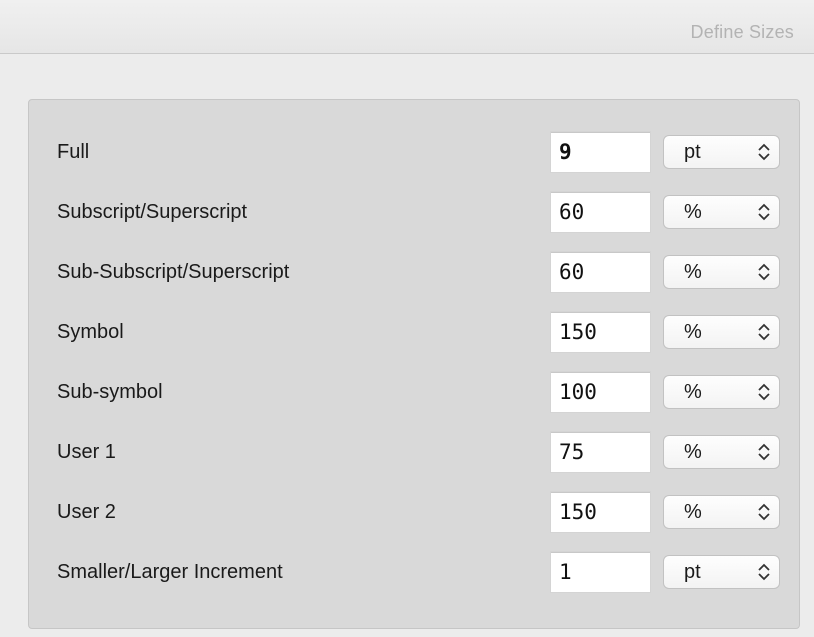  I want to click on size-value-full, so click(600, 152).